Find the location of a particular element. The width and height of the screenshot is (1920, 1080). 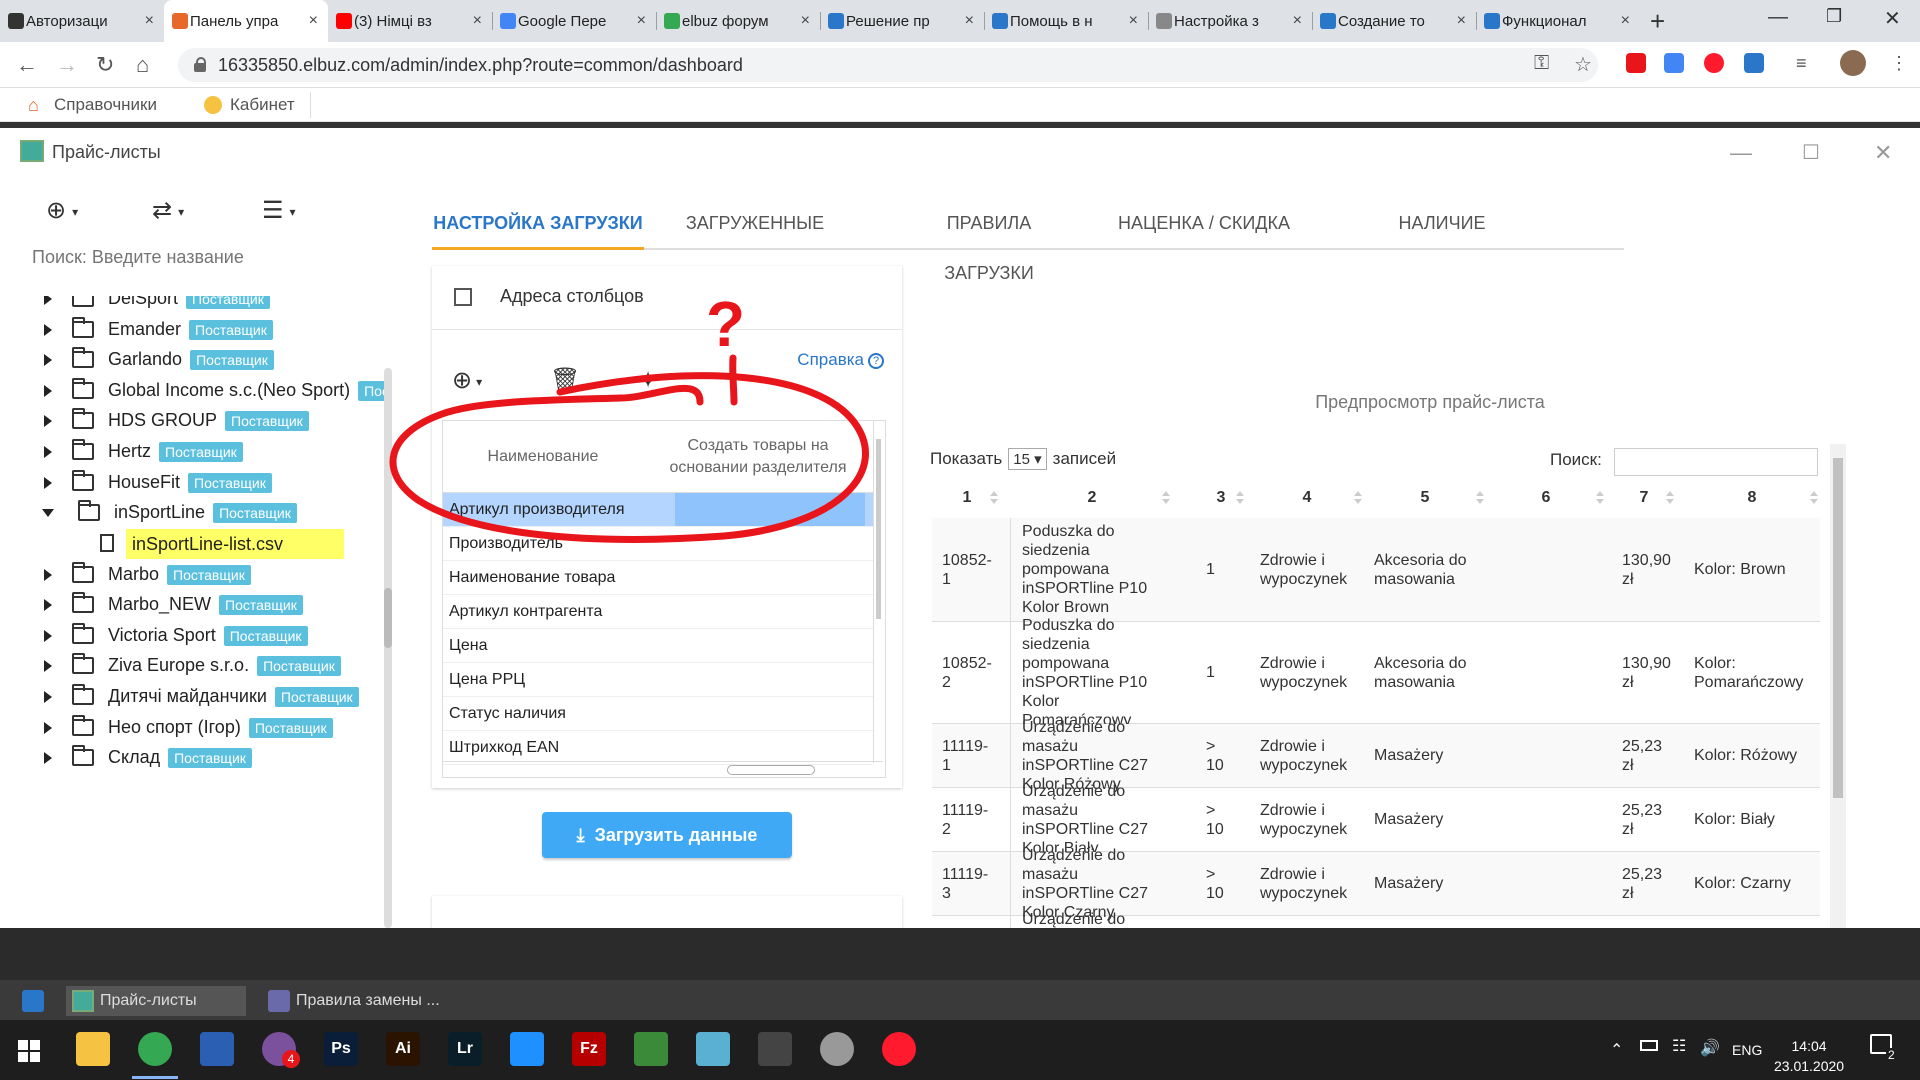

tree-scrollbar is located at coordinates (388, 648).